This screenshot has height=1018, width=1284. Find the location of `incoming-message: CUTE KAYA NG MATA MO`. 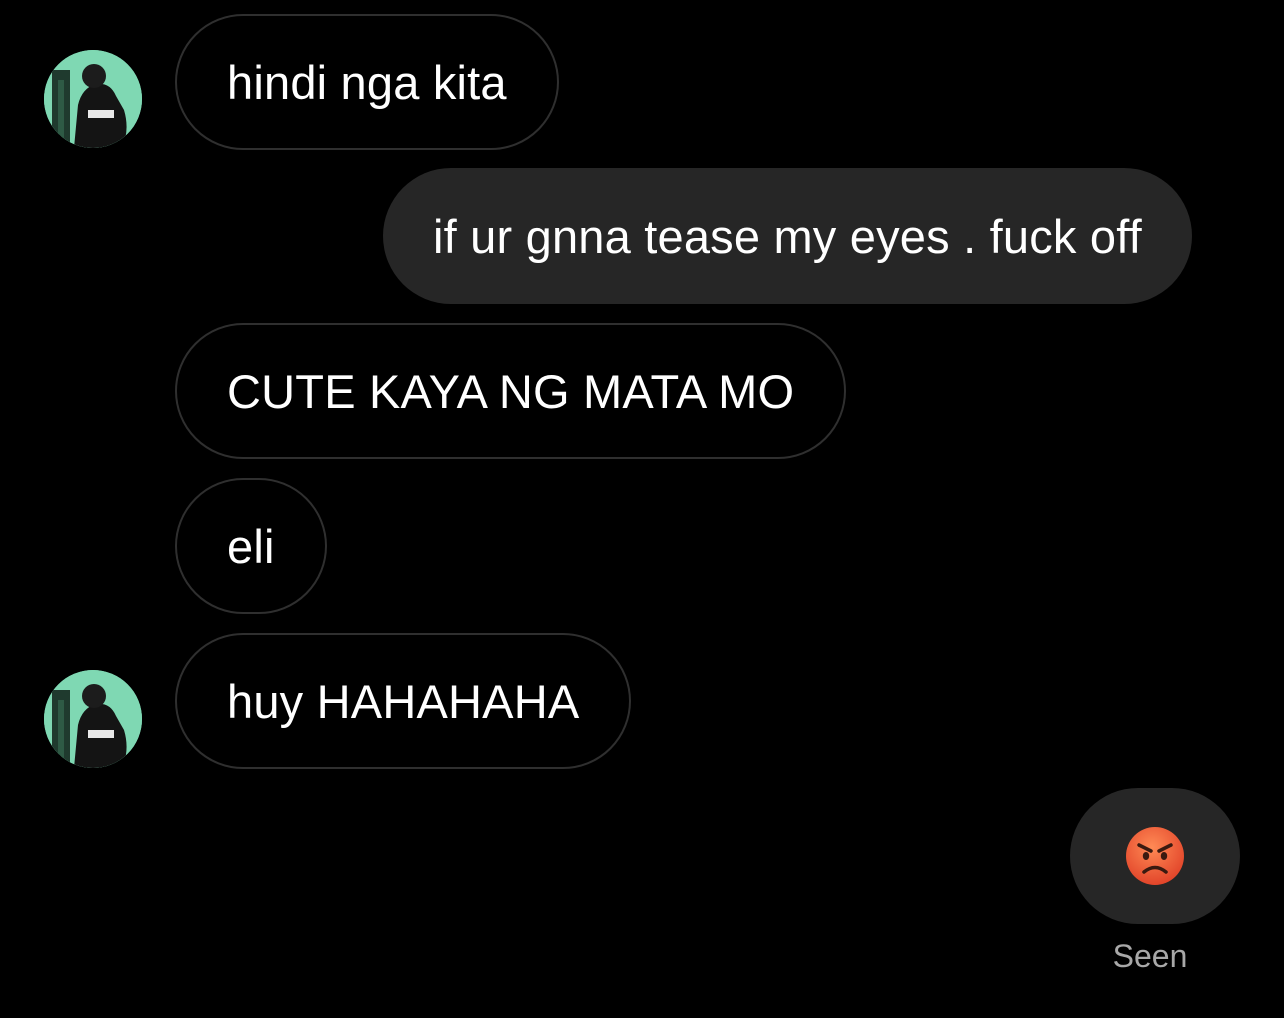

incoming-message: CUTE KAYA NG MATA MO is located at coordinates (511, 391).